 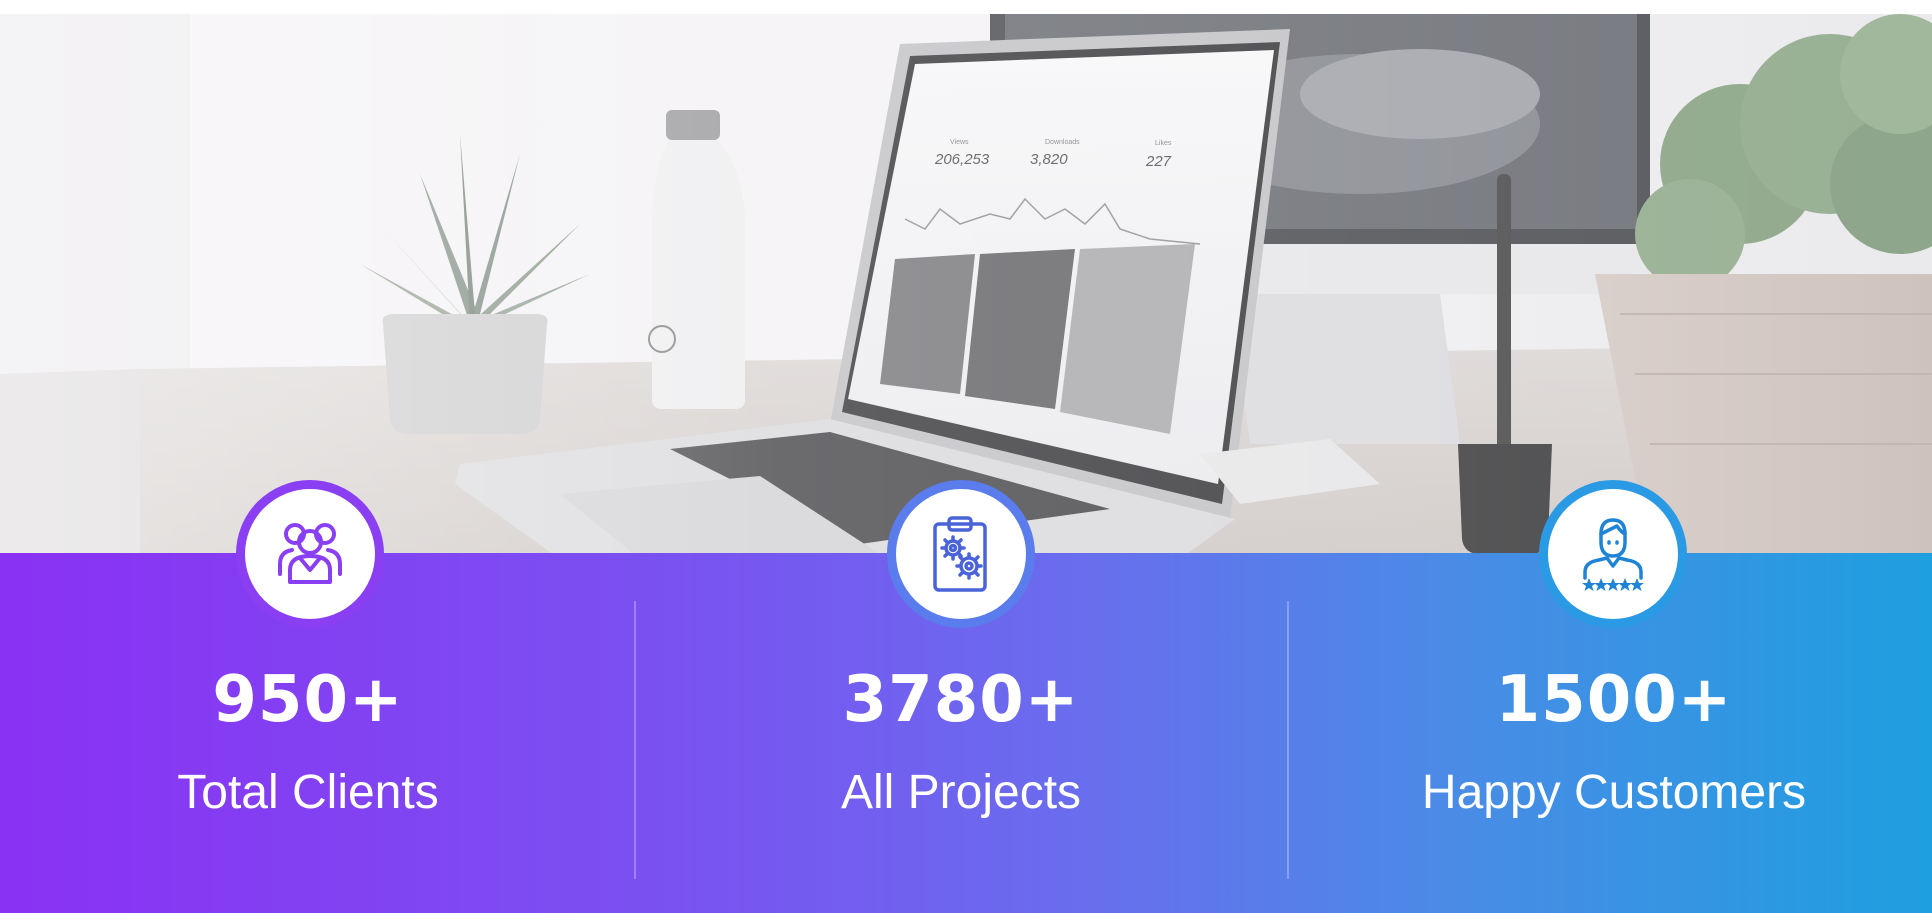 What do you see at coordinates (1163, 143) in the screenshot?
I see `screen-label-likes: Likes` at bounding box center [1163, 143].